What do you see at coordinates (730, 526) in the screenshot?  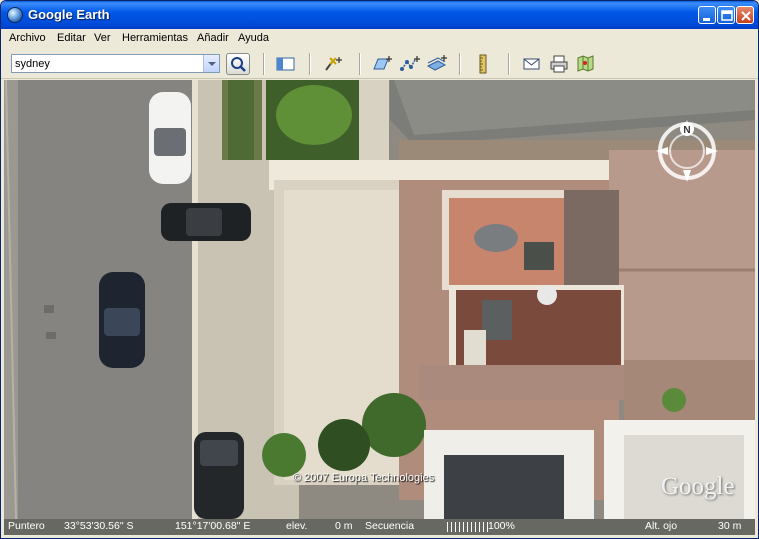 I see `eye-altitude-value: 30 m` at bounding box center [730, 526].